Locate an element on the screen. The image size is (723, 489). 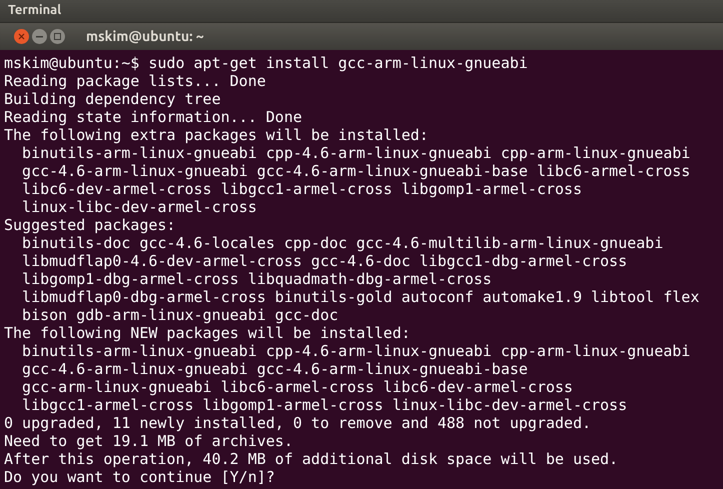
terminal-line: binutils-doc gcc-4.6-locales cpp-doc gcc-4.6-multilib-arm-linux-gnueabi is located at coordinates (342, 243).